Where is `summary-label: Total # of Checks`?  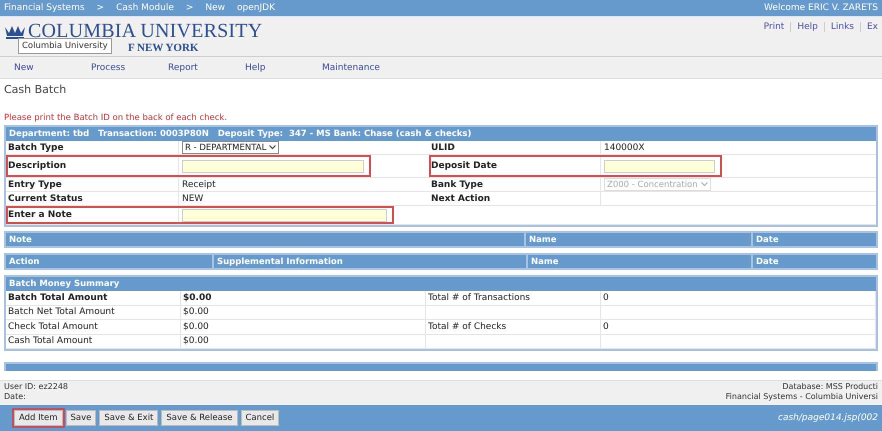 summary-label: Total # of Checks is located at coordinates (513, 327).